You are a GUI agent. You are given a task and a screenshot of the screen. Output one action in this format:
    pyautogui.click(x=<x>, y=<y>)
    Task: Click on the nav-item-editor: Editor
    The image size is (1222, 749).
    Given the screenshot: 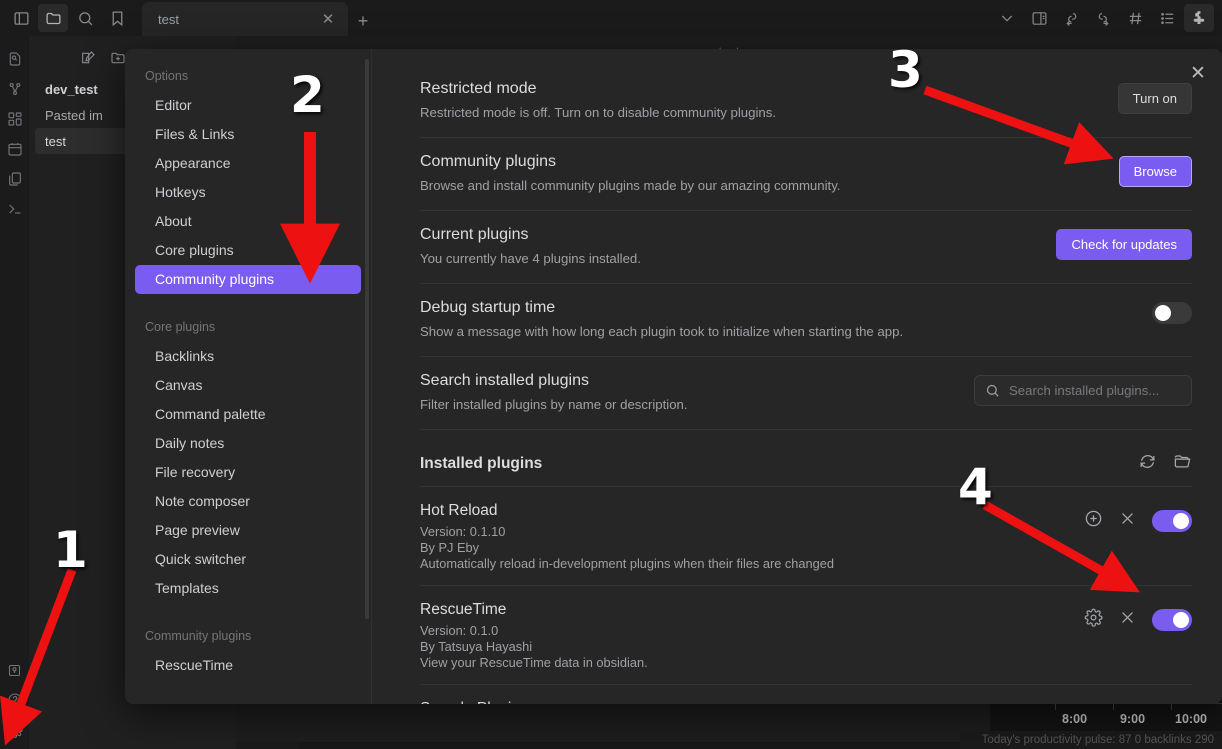 What is the action you would take?
    pyautogui.click(x=248, y=105)
    